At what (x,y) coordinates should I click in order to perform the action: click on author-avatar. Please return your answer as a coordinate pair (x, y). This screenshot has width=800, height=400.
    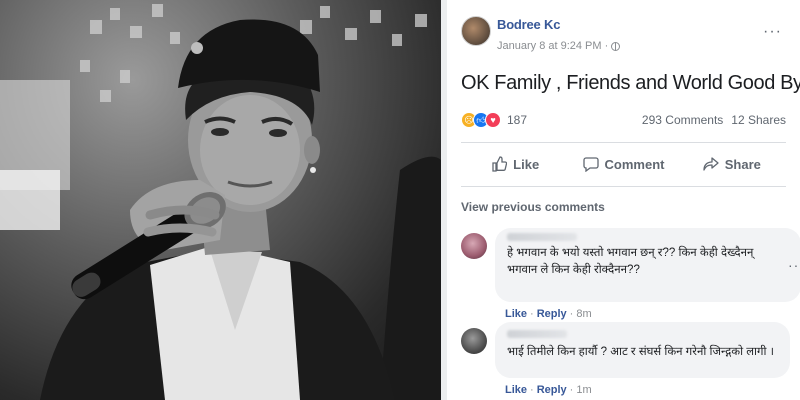
    Looking at the image, I should click on (476, 31).